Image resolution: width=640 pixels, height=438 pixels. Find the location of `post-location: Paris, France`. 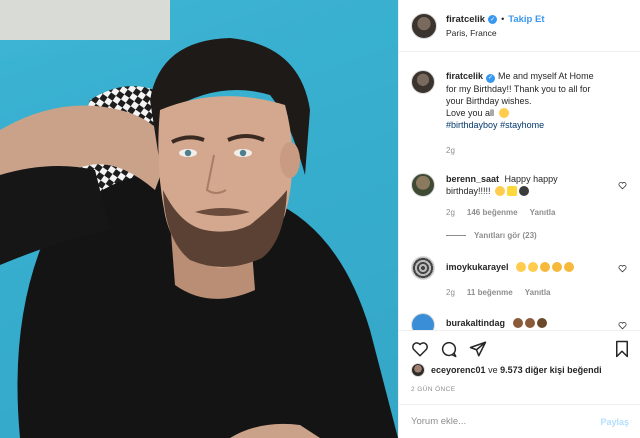

post-location: Paris, France is located at coordinates (495, 33).